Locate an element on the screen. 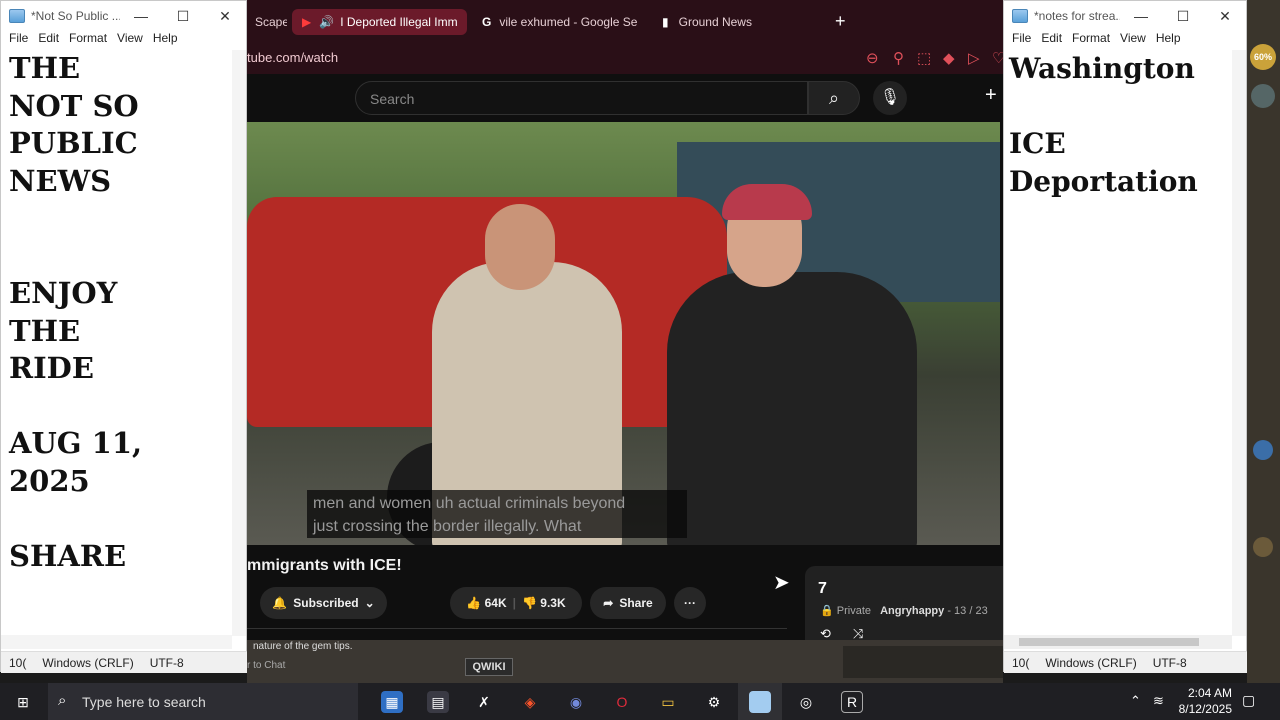 Image resolution: width=1280 pixels, height=720 pixels. notepad-icon is located at coordinates (1020, 16).